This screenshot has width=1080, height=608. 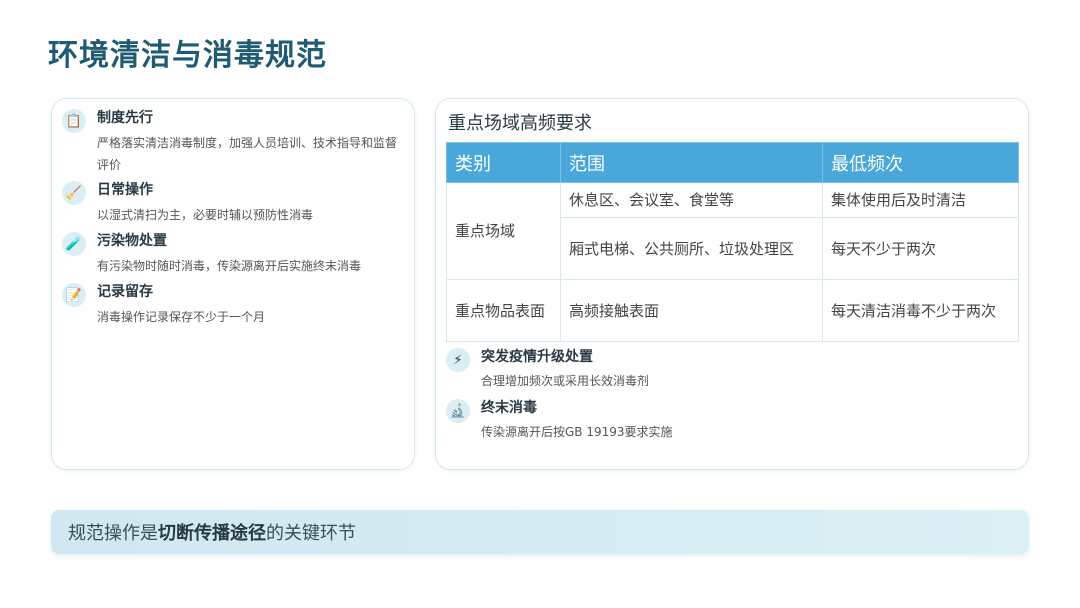 I want to click on table-cell-scope: 休息区、会议室、食堂等, so click(x=691, y=200).